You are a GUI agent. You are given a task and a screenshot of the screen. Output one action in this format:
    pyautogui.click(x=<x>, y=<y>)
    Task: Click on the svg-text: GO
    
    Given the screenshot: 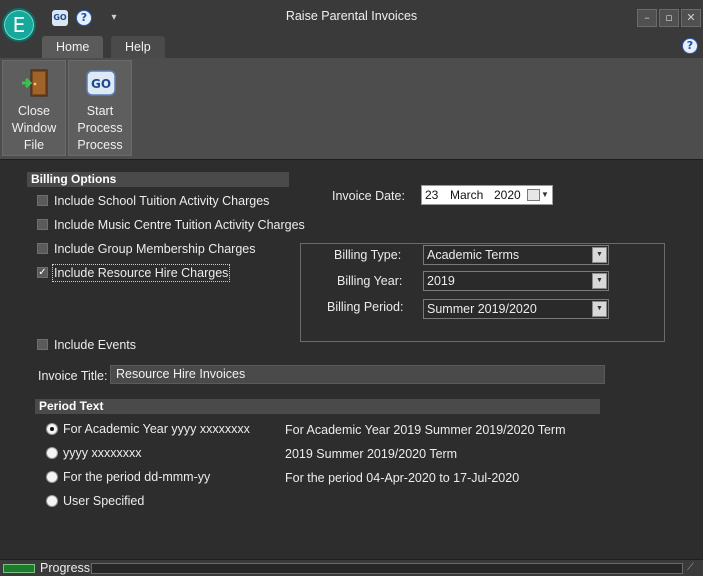 What is the action you would take?
    pyautogui.click(x=101, y=84)
    